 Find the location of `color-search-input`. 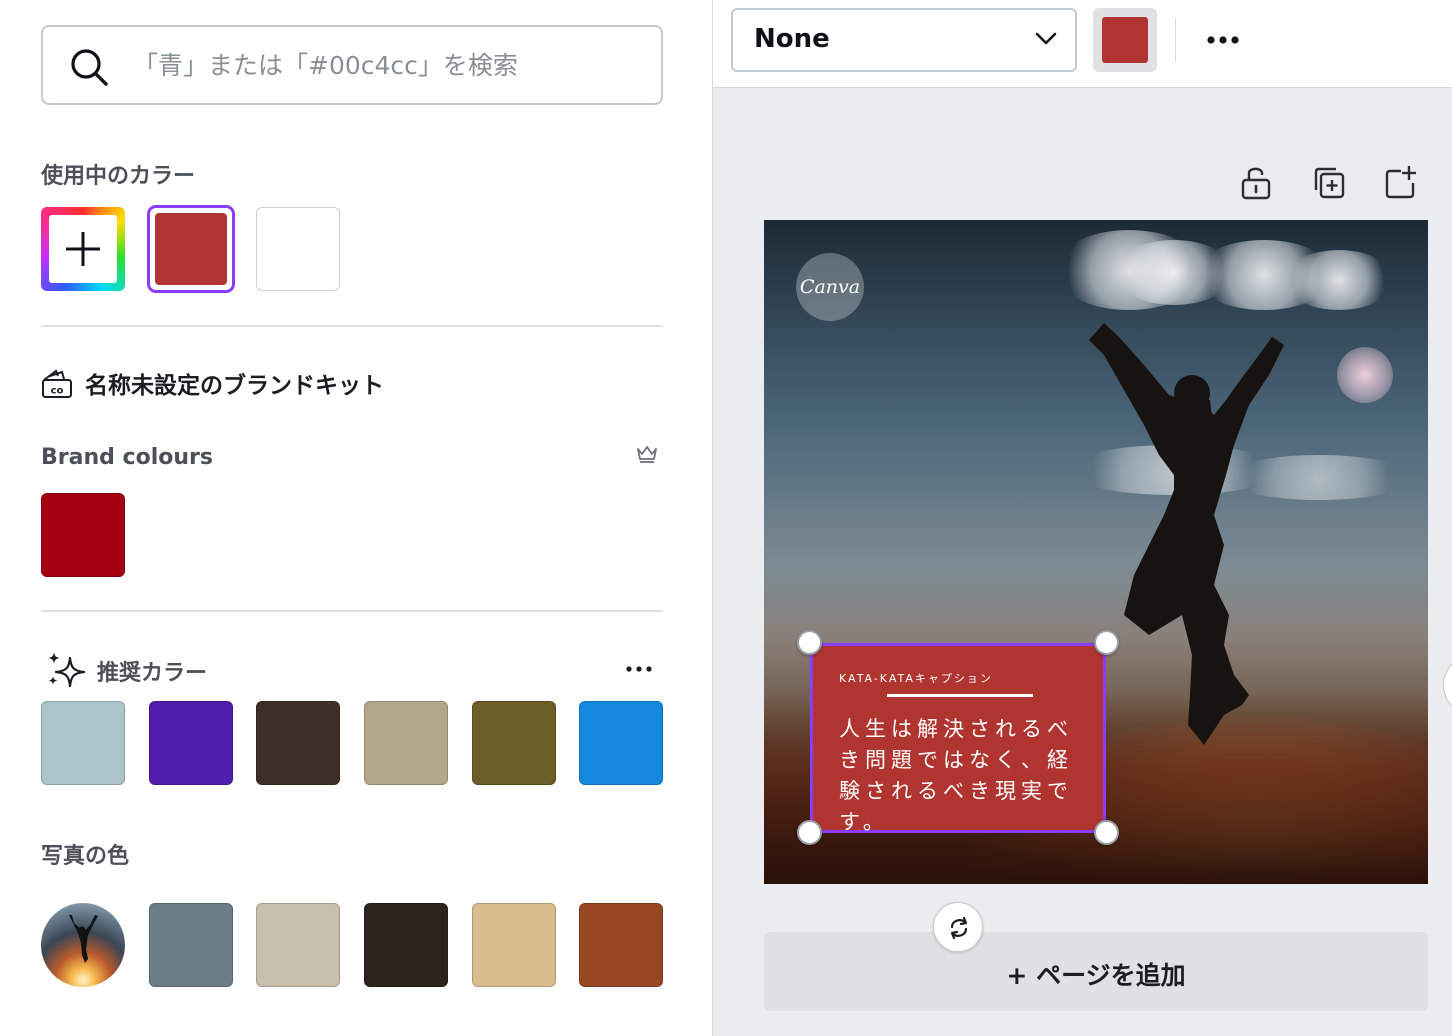

color-search-input is located at coordinates (388, 65).